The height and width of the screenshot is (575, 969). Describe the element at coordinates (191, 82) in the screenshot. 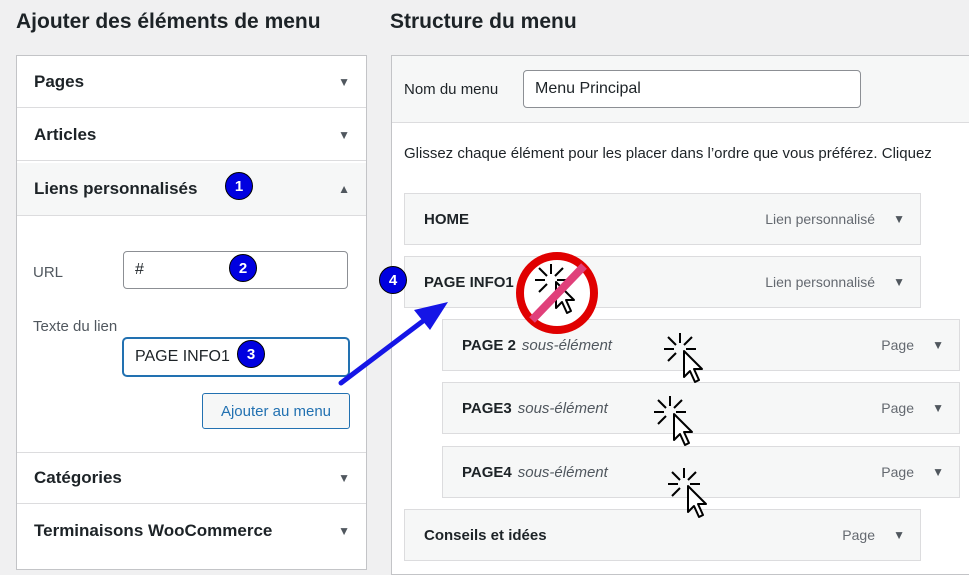

I see `accordion-pages: Pages ▼` at that location.